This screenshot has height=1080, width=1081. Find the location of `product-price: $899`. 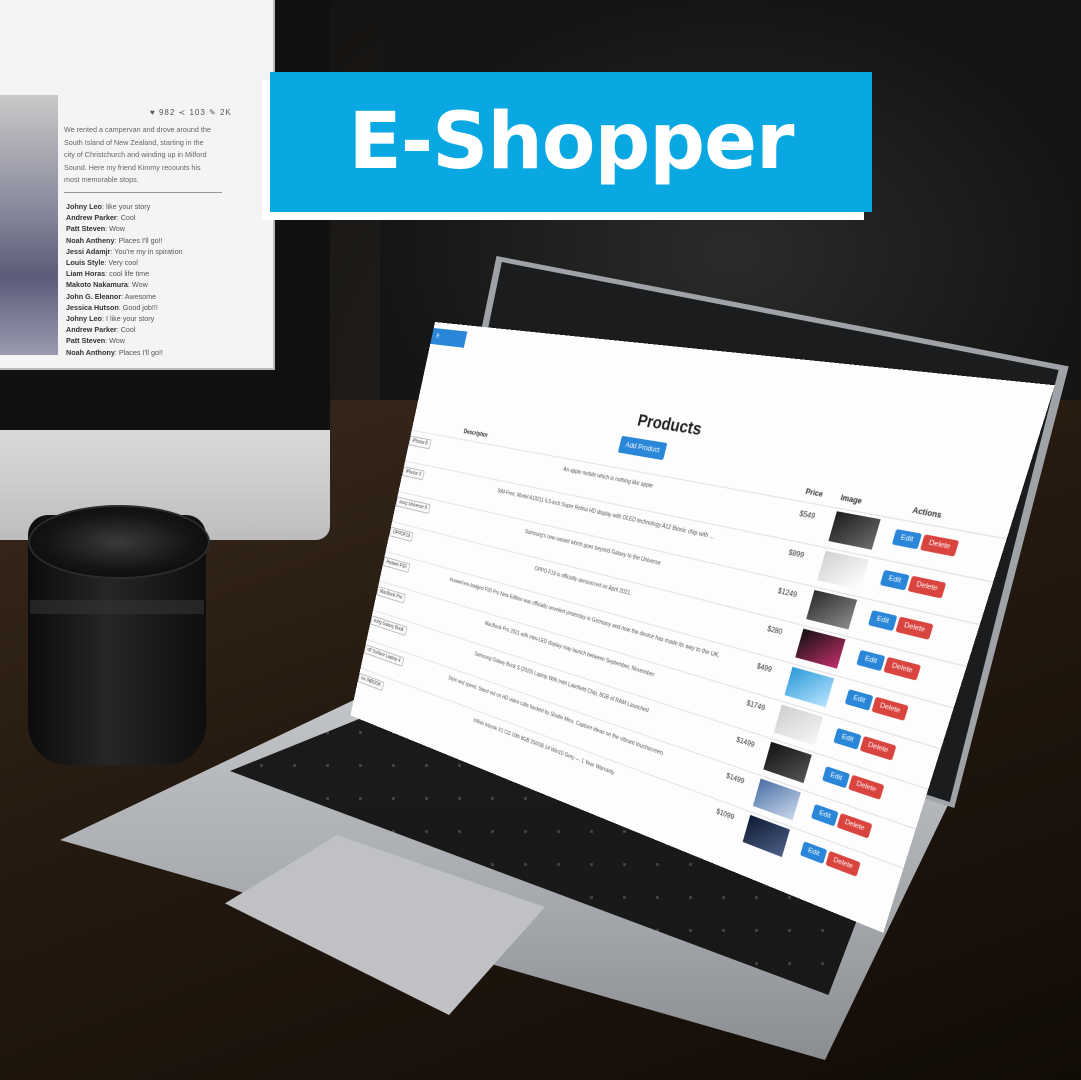

product-price: $899 is located at coordinates (796, 555).